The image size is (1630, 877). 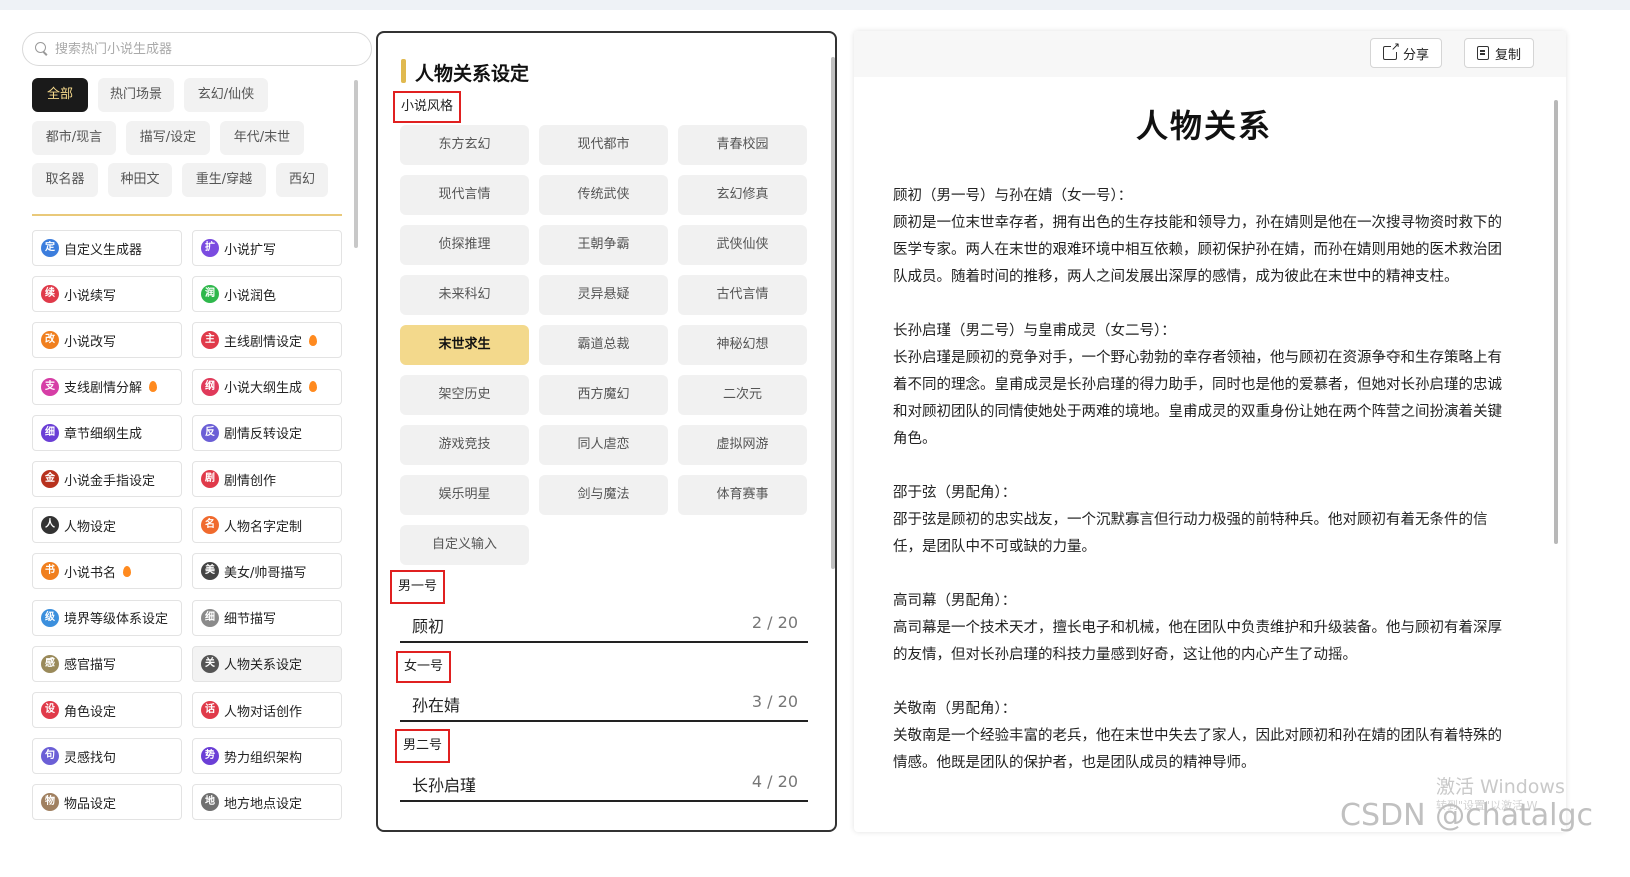 I want to click on form-scrollbar, so click(x=833, y=313).